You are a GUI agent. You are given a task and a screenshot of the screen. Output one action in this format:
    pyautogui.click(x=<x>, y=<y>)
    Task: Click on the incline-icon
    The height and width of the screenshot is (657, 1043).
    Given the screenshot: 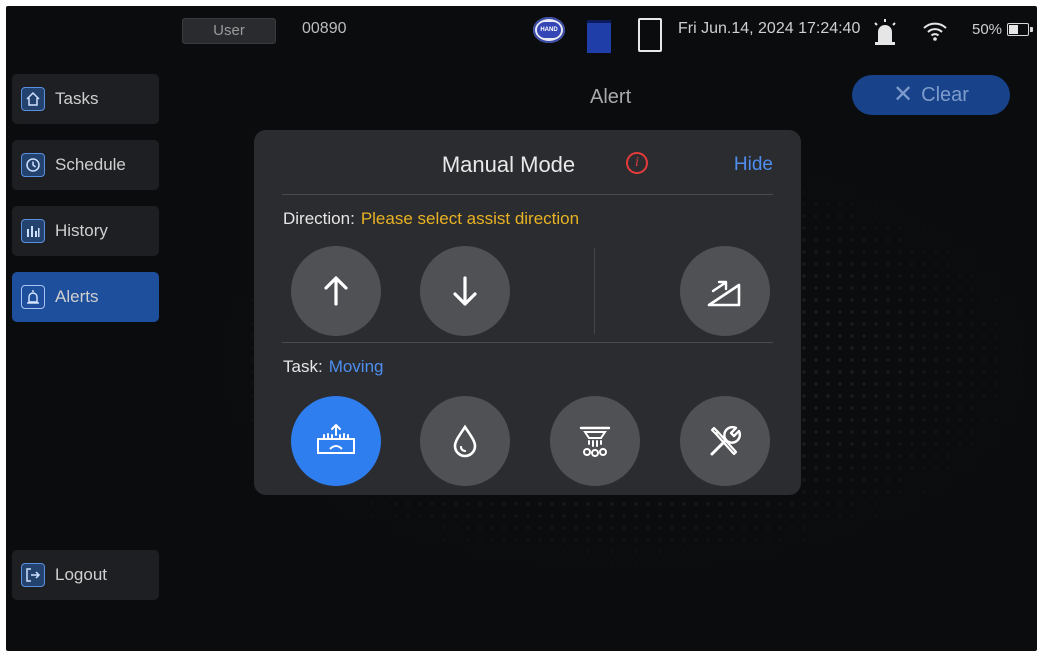 What is the action you would take?
    pyautogui.click(x=724, y=293)
    